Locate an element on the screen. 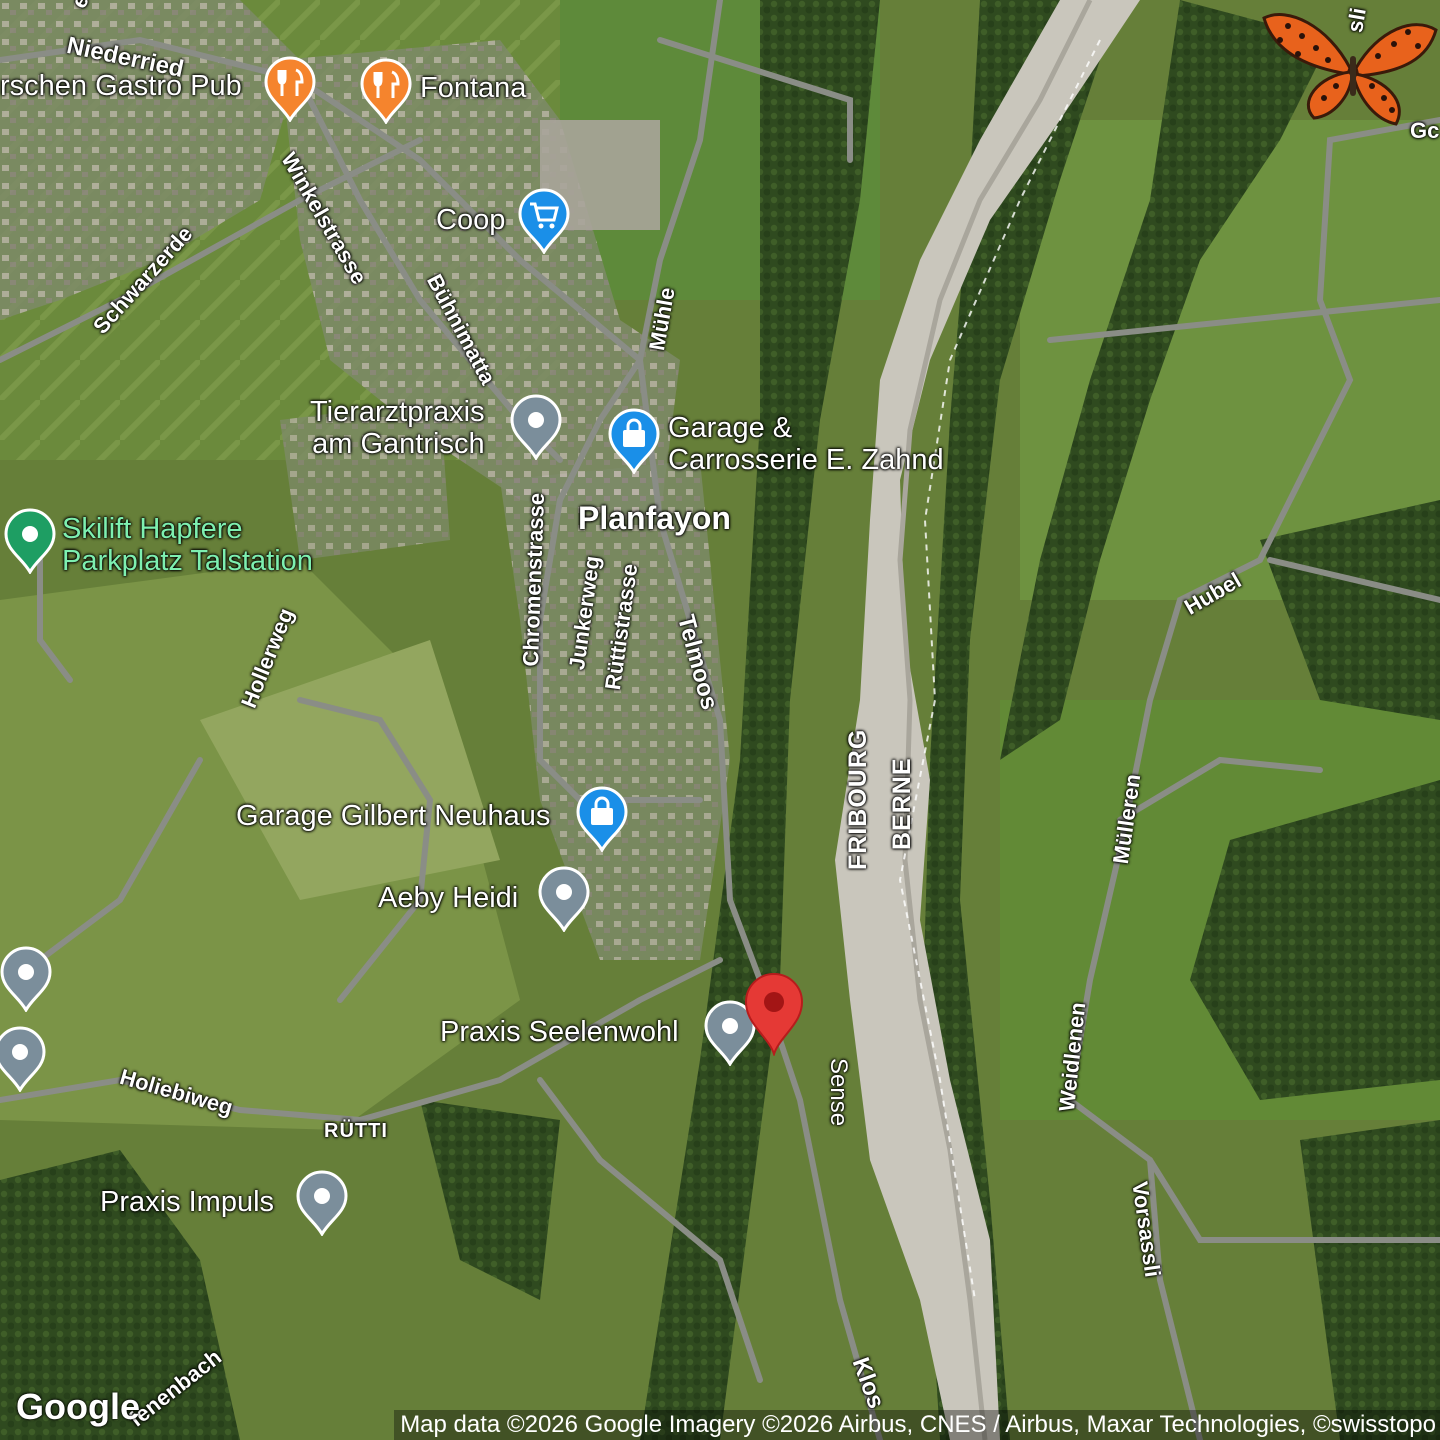  poi-label-garage-neuhaus: Garage Gilbert Neuhaus is located at coordinates (393, 816).